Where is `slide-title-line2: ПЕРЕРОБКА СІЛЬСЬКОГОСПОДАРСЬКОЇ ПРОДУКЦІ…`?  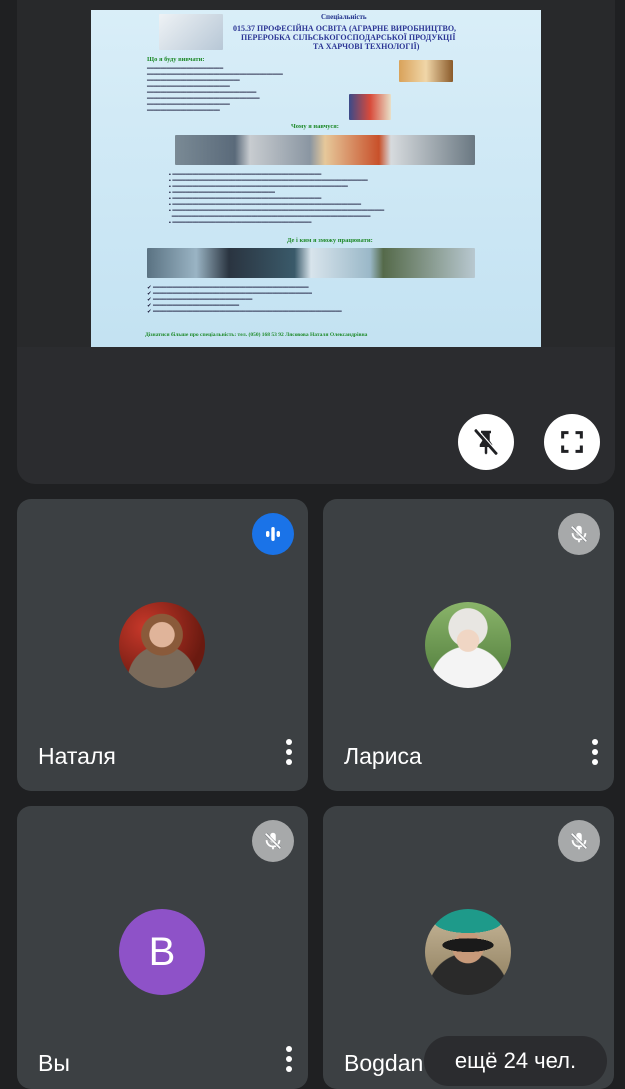
slide-title-line2: ПЕРЕРОБКА СІЛЬСЬКОГОСПОДАРСЬКОЇ ПРОДУКЦІ… is located at coordinates (348, 37).